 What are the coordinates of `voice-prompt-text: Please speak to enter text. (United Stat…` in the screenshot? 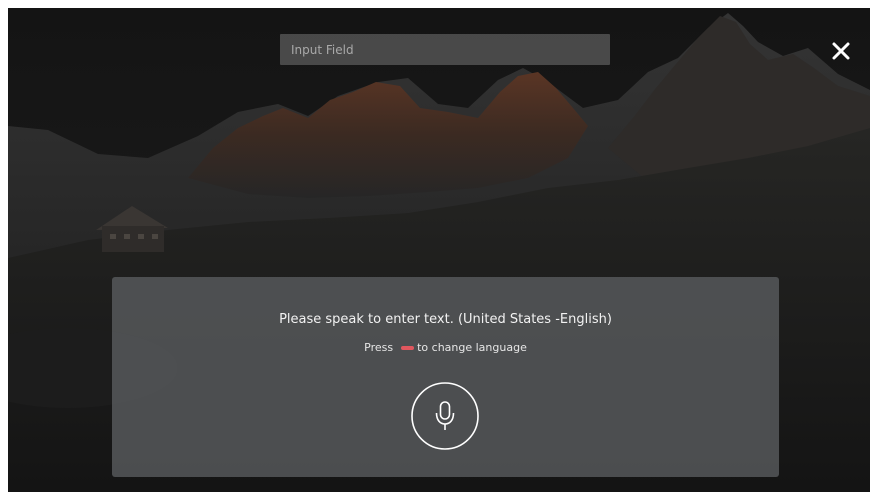 It's located at (445, 319).